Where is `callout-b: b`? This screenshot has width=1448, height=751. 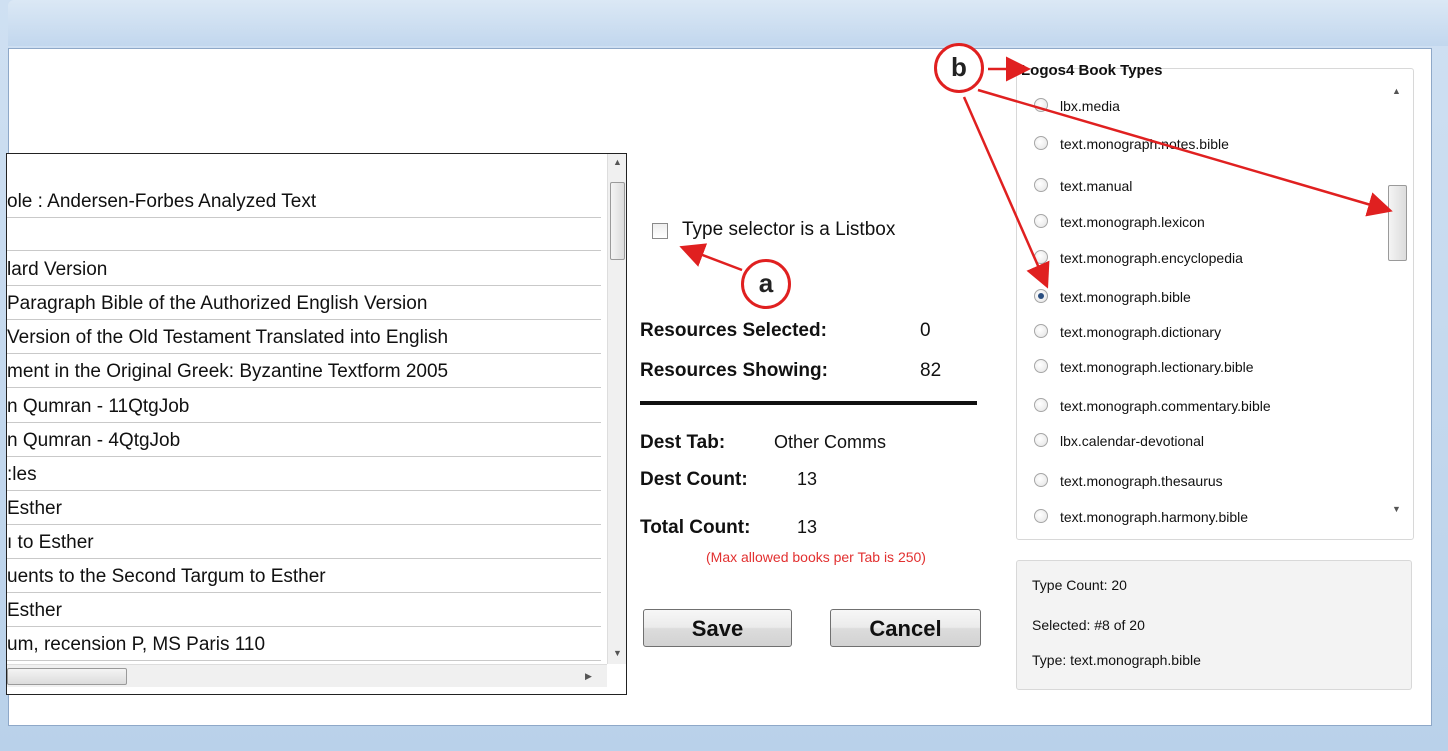
callout-b: b is located at coordinates (959, 68).